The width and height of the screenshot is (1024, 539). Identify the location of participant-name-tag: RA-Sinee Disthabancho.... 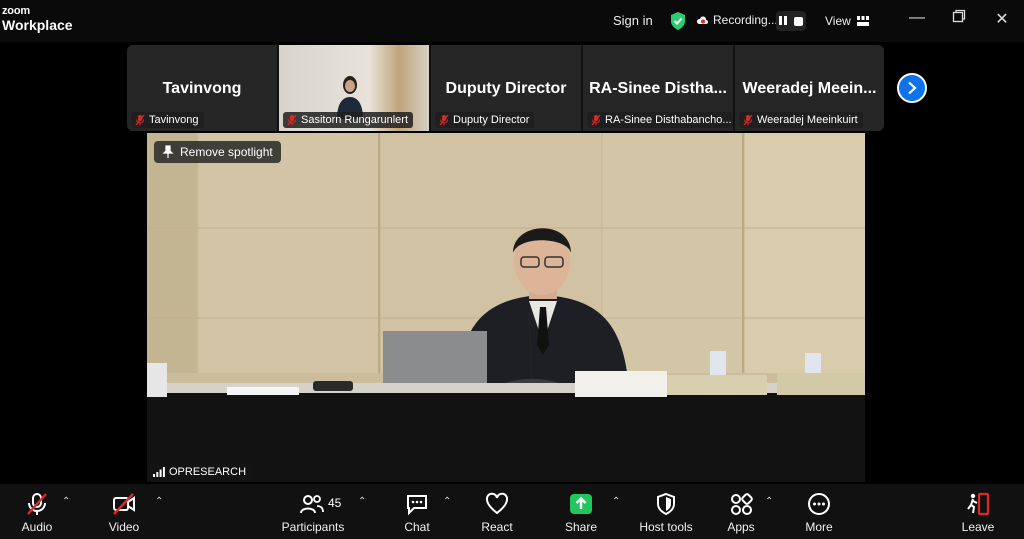
(660, 120).